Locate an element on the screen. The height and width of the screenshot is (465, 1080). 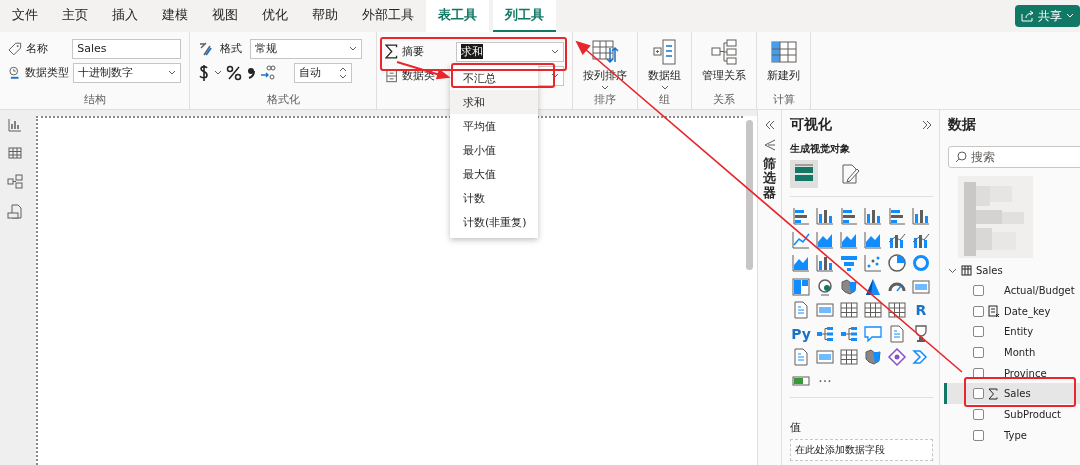
share-button: 共享 is located at coordinates (1047, 16).